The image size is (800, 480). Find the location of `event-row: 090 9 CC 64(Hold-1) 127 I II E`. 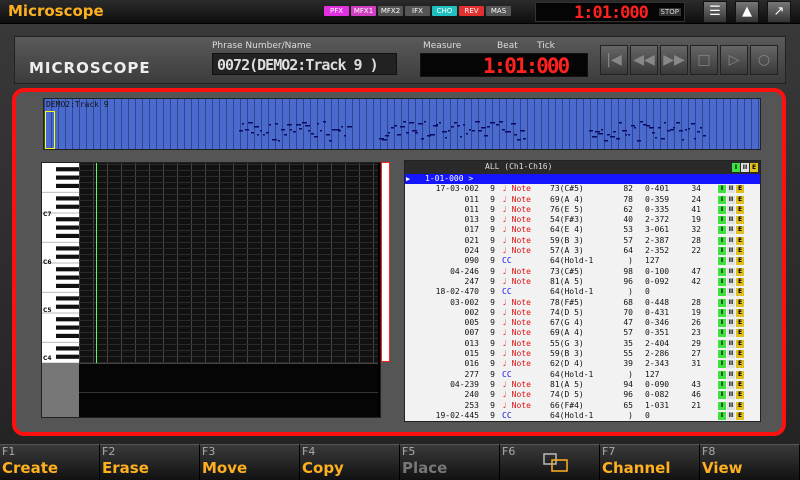

event-row: 090 9 CC 64(Hold-1) 127 I II E is located at coordinates (582, 261).